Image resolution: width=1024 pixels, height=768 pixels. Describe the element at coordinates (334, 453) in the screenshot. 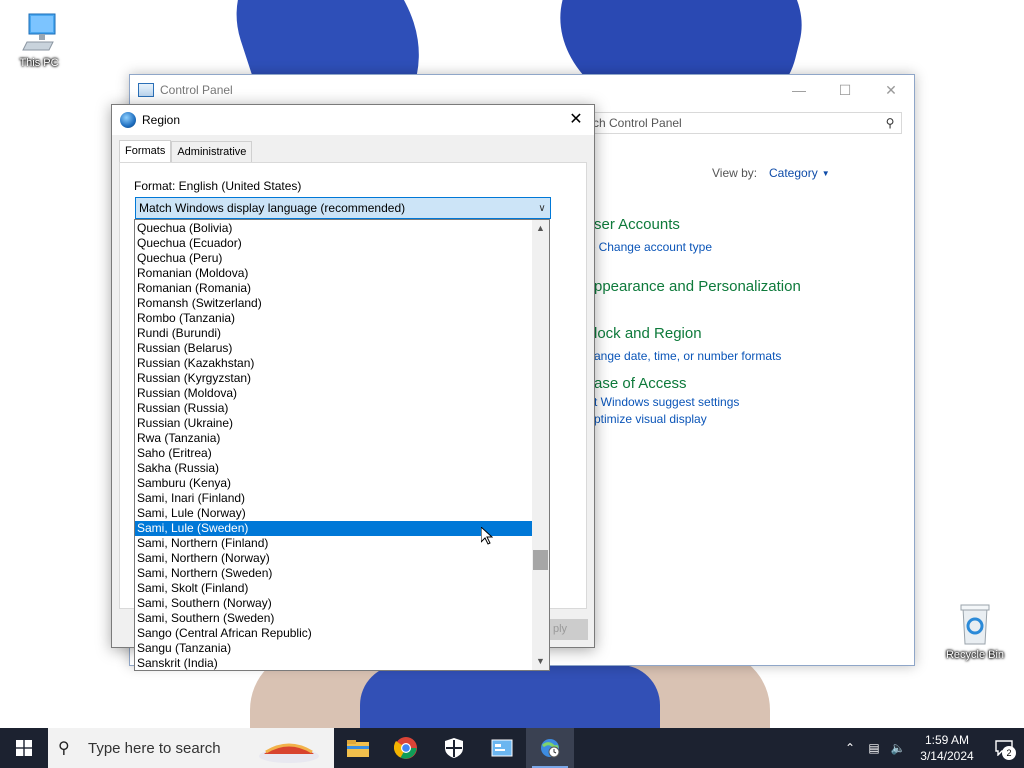

I see `dropdown-option: Saho (Eritrea)` at that location.